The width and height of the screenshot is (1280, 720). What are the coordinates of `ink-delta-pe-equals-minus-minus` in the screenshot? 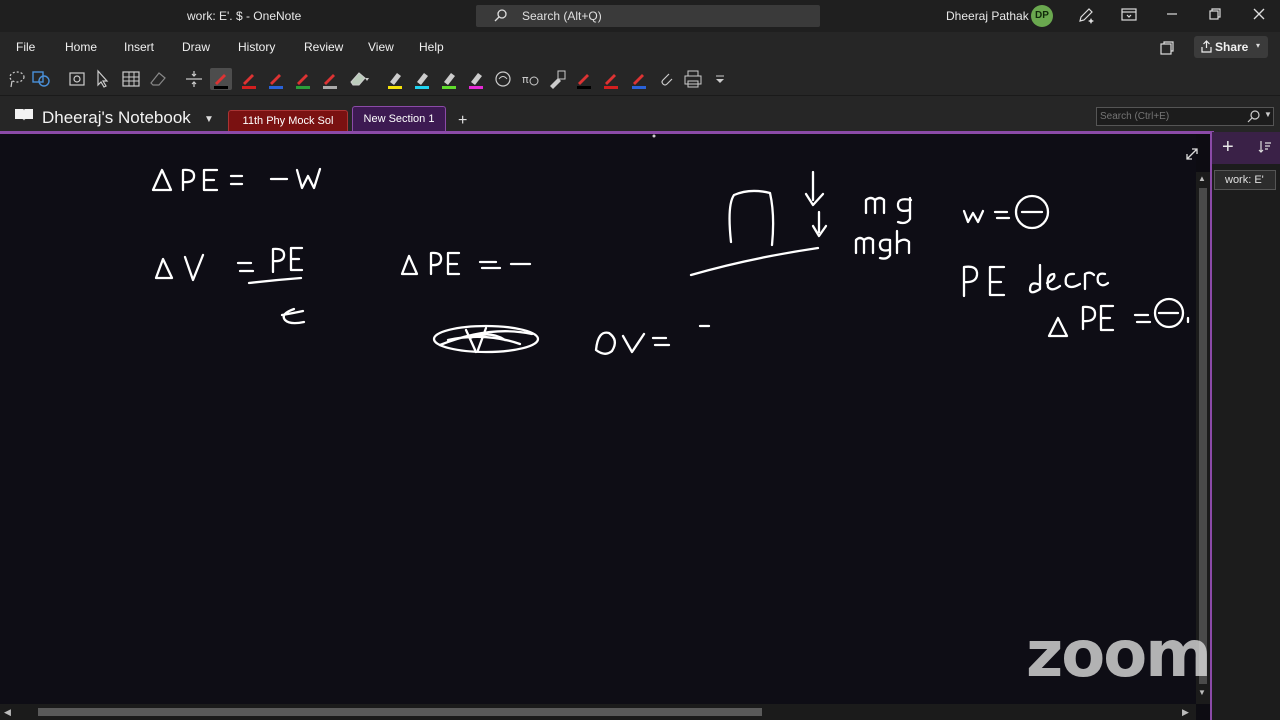 It's located at (466, 263).